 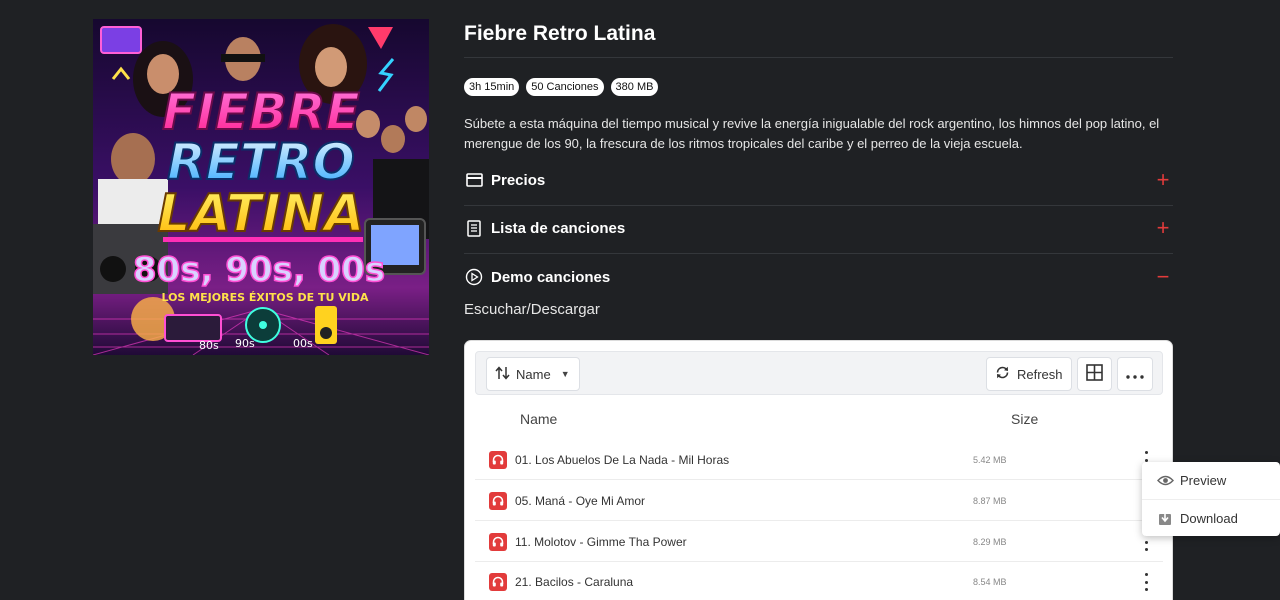 What do you see at coordinates (265, 297) in the screenshot?
I see `cover-tagline: LOS MEJORES ÉXITOS DE TU VIDA` at bounding box center [265, 297].